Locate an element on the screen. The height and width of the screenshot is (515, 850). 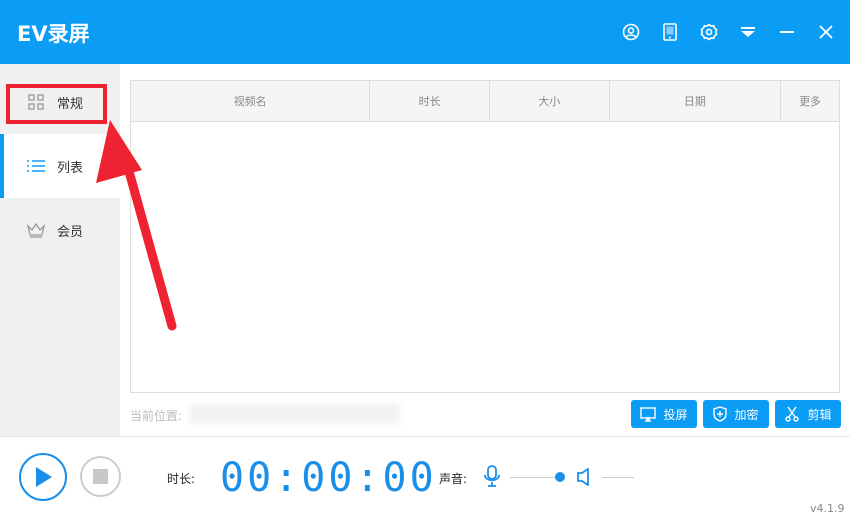
red-arrow is located at coordinates (136, 225).